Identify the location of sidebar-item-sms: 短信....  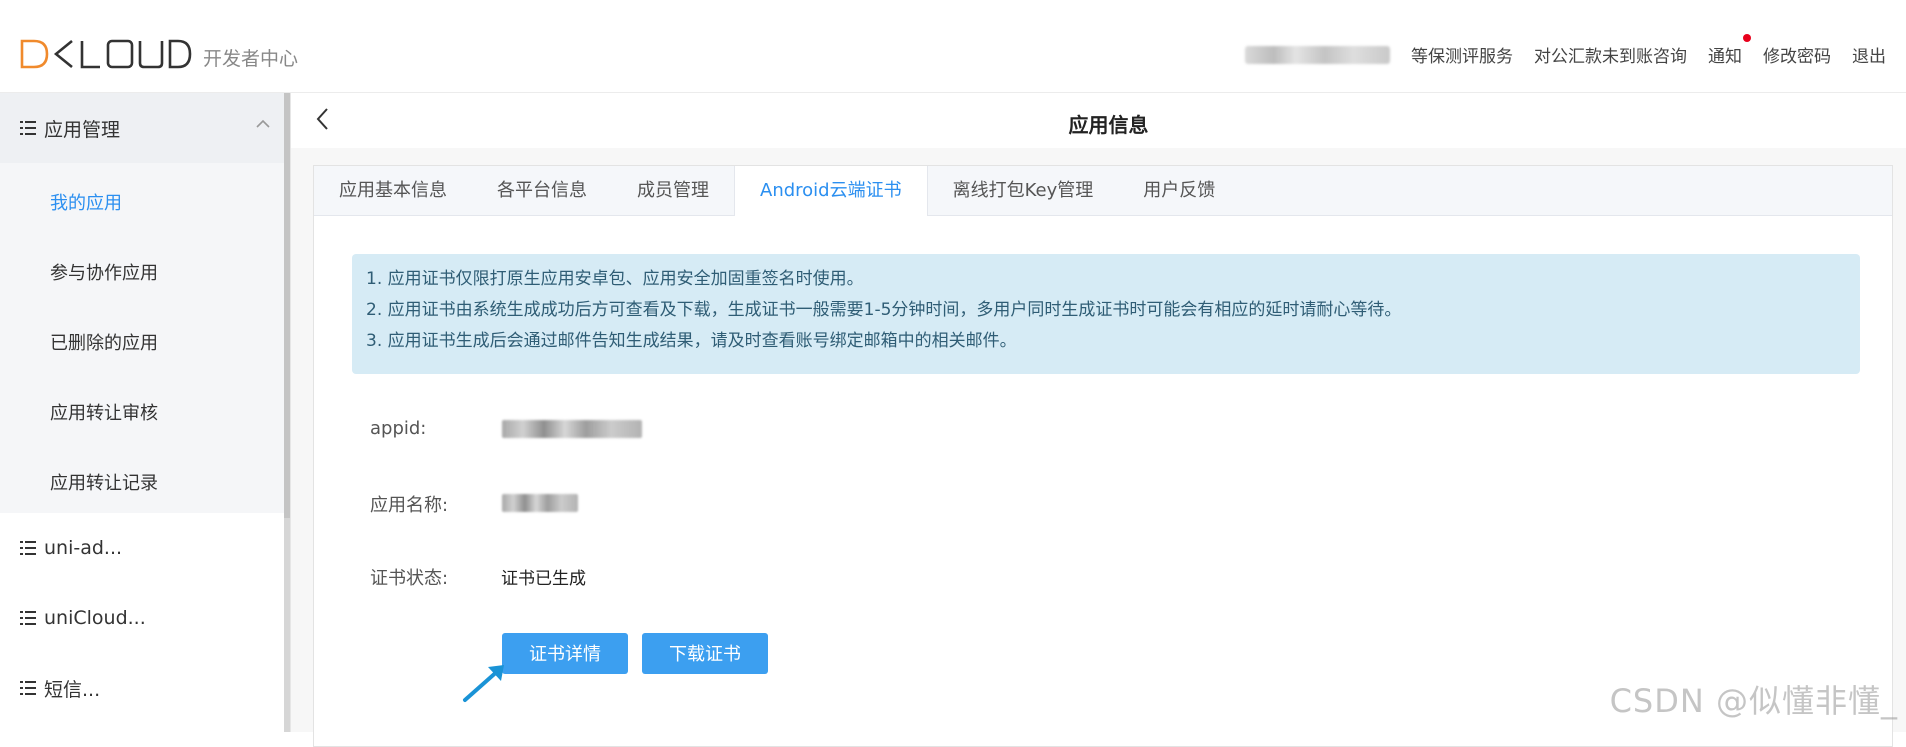
(142, 688).